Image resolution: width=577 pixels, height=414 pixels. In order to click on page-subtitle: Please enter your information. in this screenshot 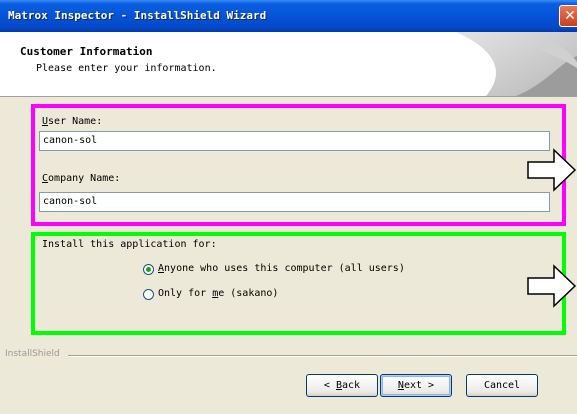, I will do `click(126, 68)`.